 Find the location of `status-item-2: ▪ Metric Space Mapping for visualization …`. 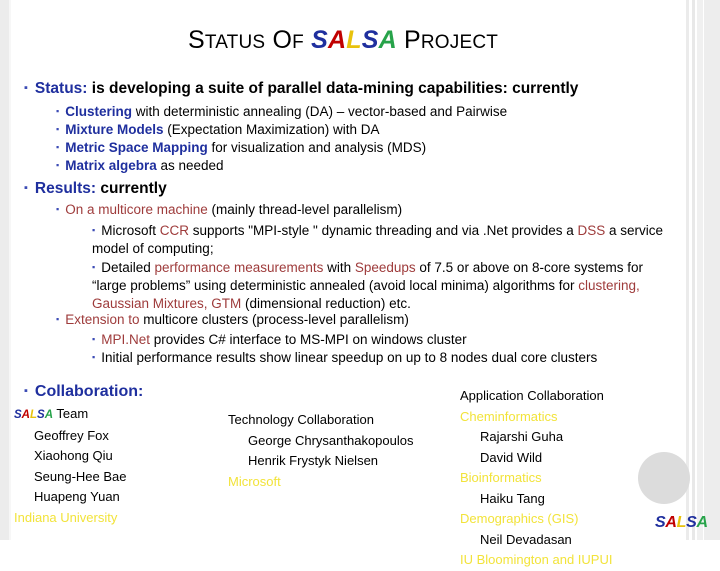

status-item-2: ▪ Metric Space Mapping for visualization … is located at coordinates (241, 147).